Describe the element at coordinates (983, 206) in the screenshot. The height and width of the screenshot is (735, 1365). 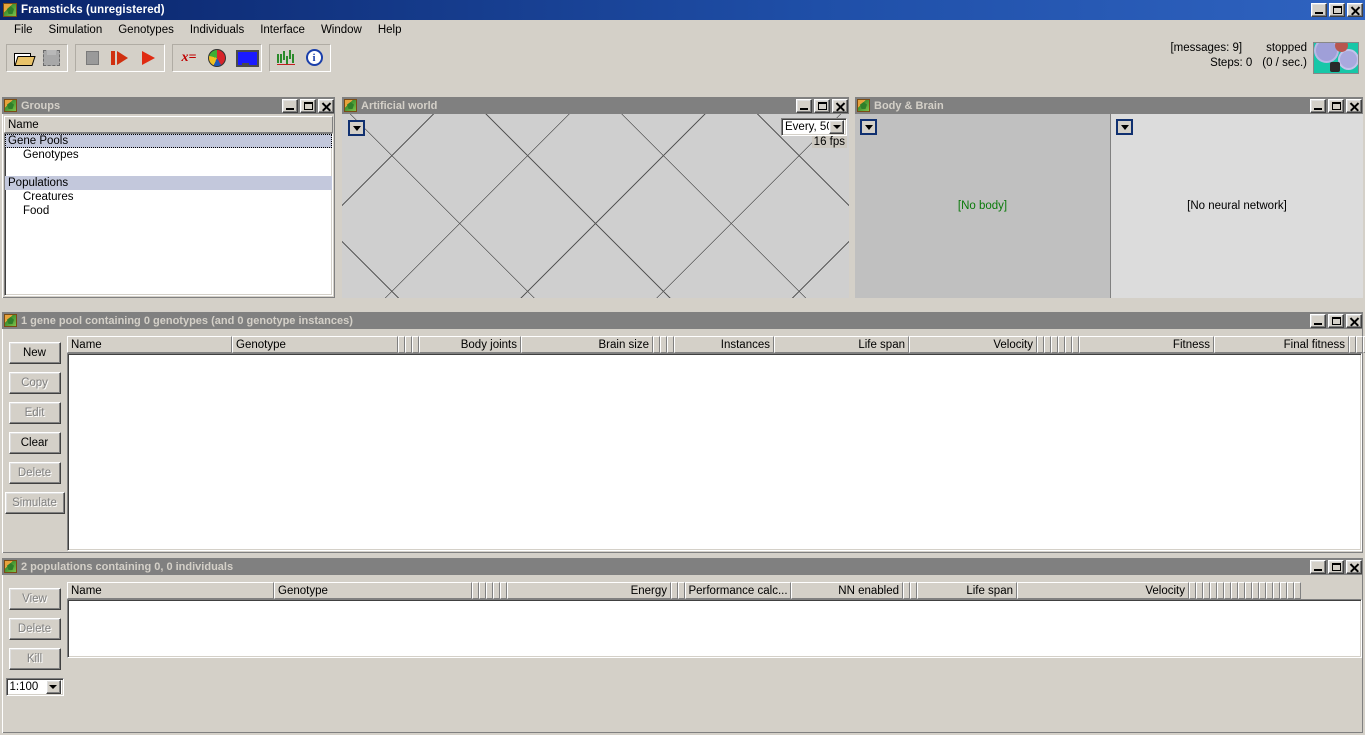
I see `body-viewport: [No body]` at that location.